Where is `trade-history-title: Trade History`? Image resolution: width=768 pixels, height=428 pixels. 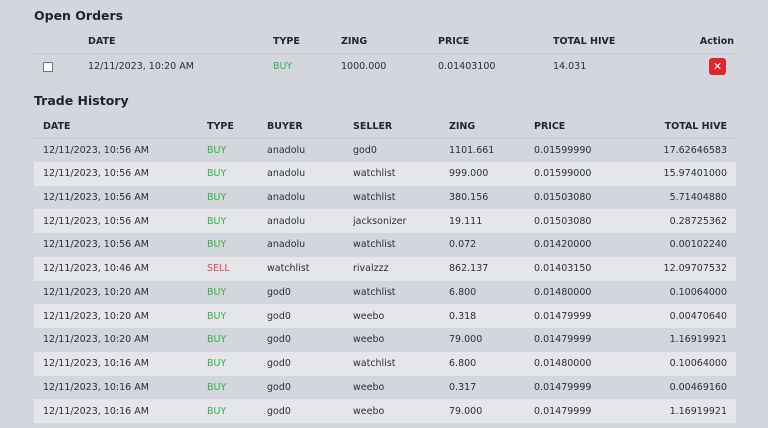 trade-history-title: Trade History is located at coordinates (81, 100).